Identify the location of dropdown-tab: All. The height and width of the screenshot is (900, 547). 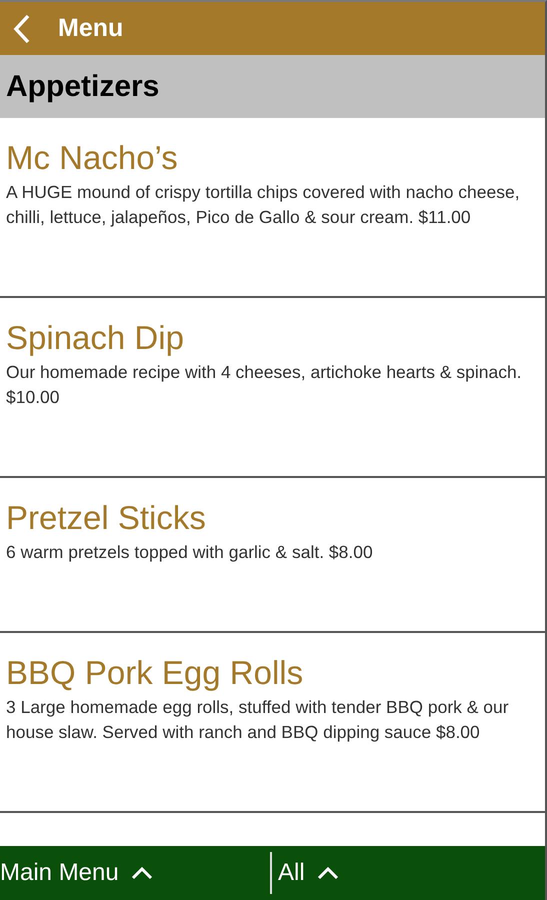
(308, 873).